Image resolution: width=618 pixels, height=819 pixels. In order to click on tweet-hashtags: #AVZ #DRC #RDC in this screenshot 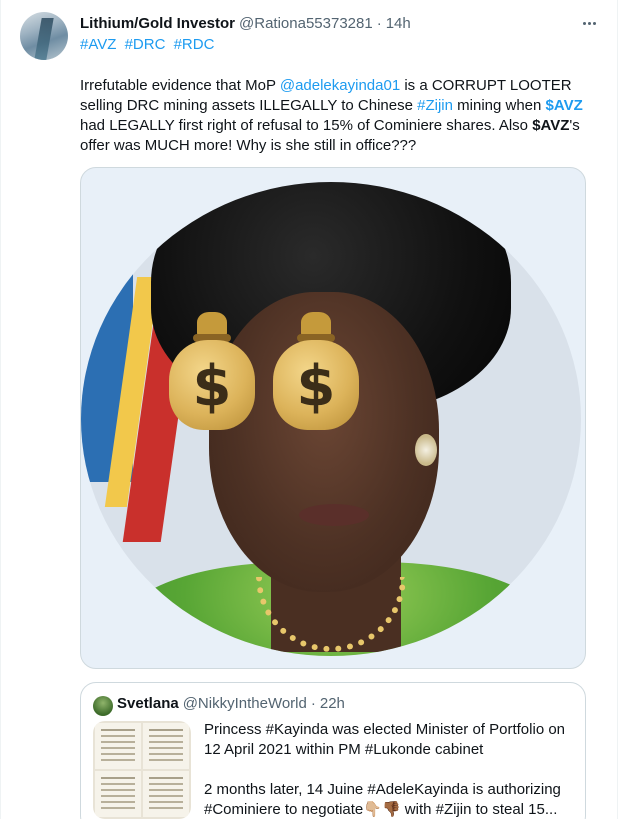, I will do `click(149, 44)`.